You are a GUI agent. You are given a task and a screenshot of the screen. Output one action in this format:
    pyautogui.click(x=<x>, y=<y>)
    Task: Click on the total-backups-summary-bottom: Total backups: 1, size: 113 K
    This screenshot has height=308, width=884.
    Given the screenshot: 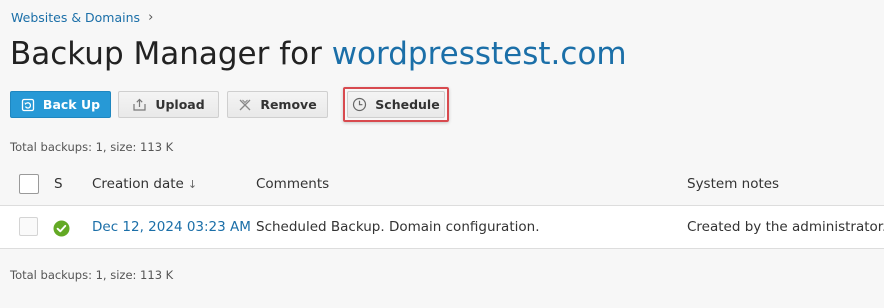 What is the action you would take?
    pyautogui.click(x=92, y=275)
    